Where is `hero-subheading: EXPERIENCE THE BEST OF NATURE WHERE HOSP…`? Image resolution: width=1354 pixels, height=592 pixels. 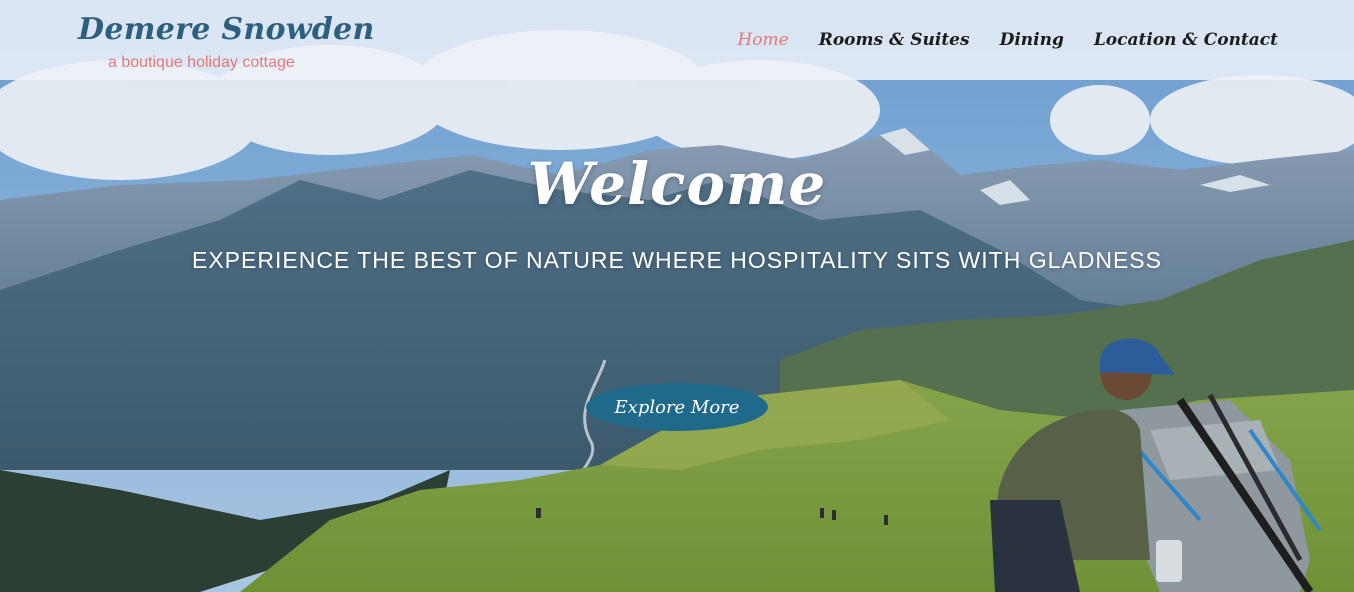
hero-subheading: EXPERIENCE THE BEST OF NATURE WHERE HOSP… is located at coordinates (677, 260).